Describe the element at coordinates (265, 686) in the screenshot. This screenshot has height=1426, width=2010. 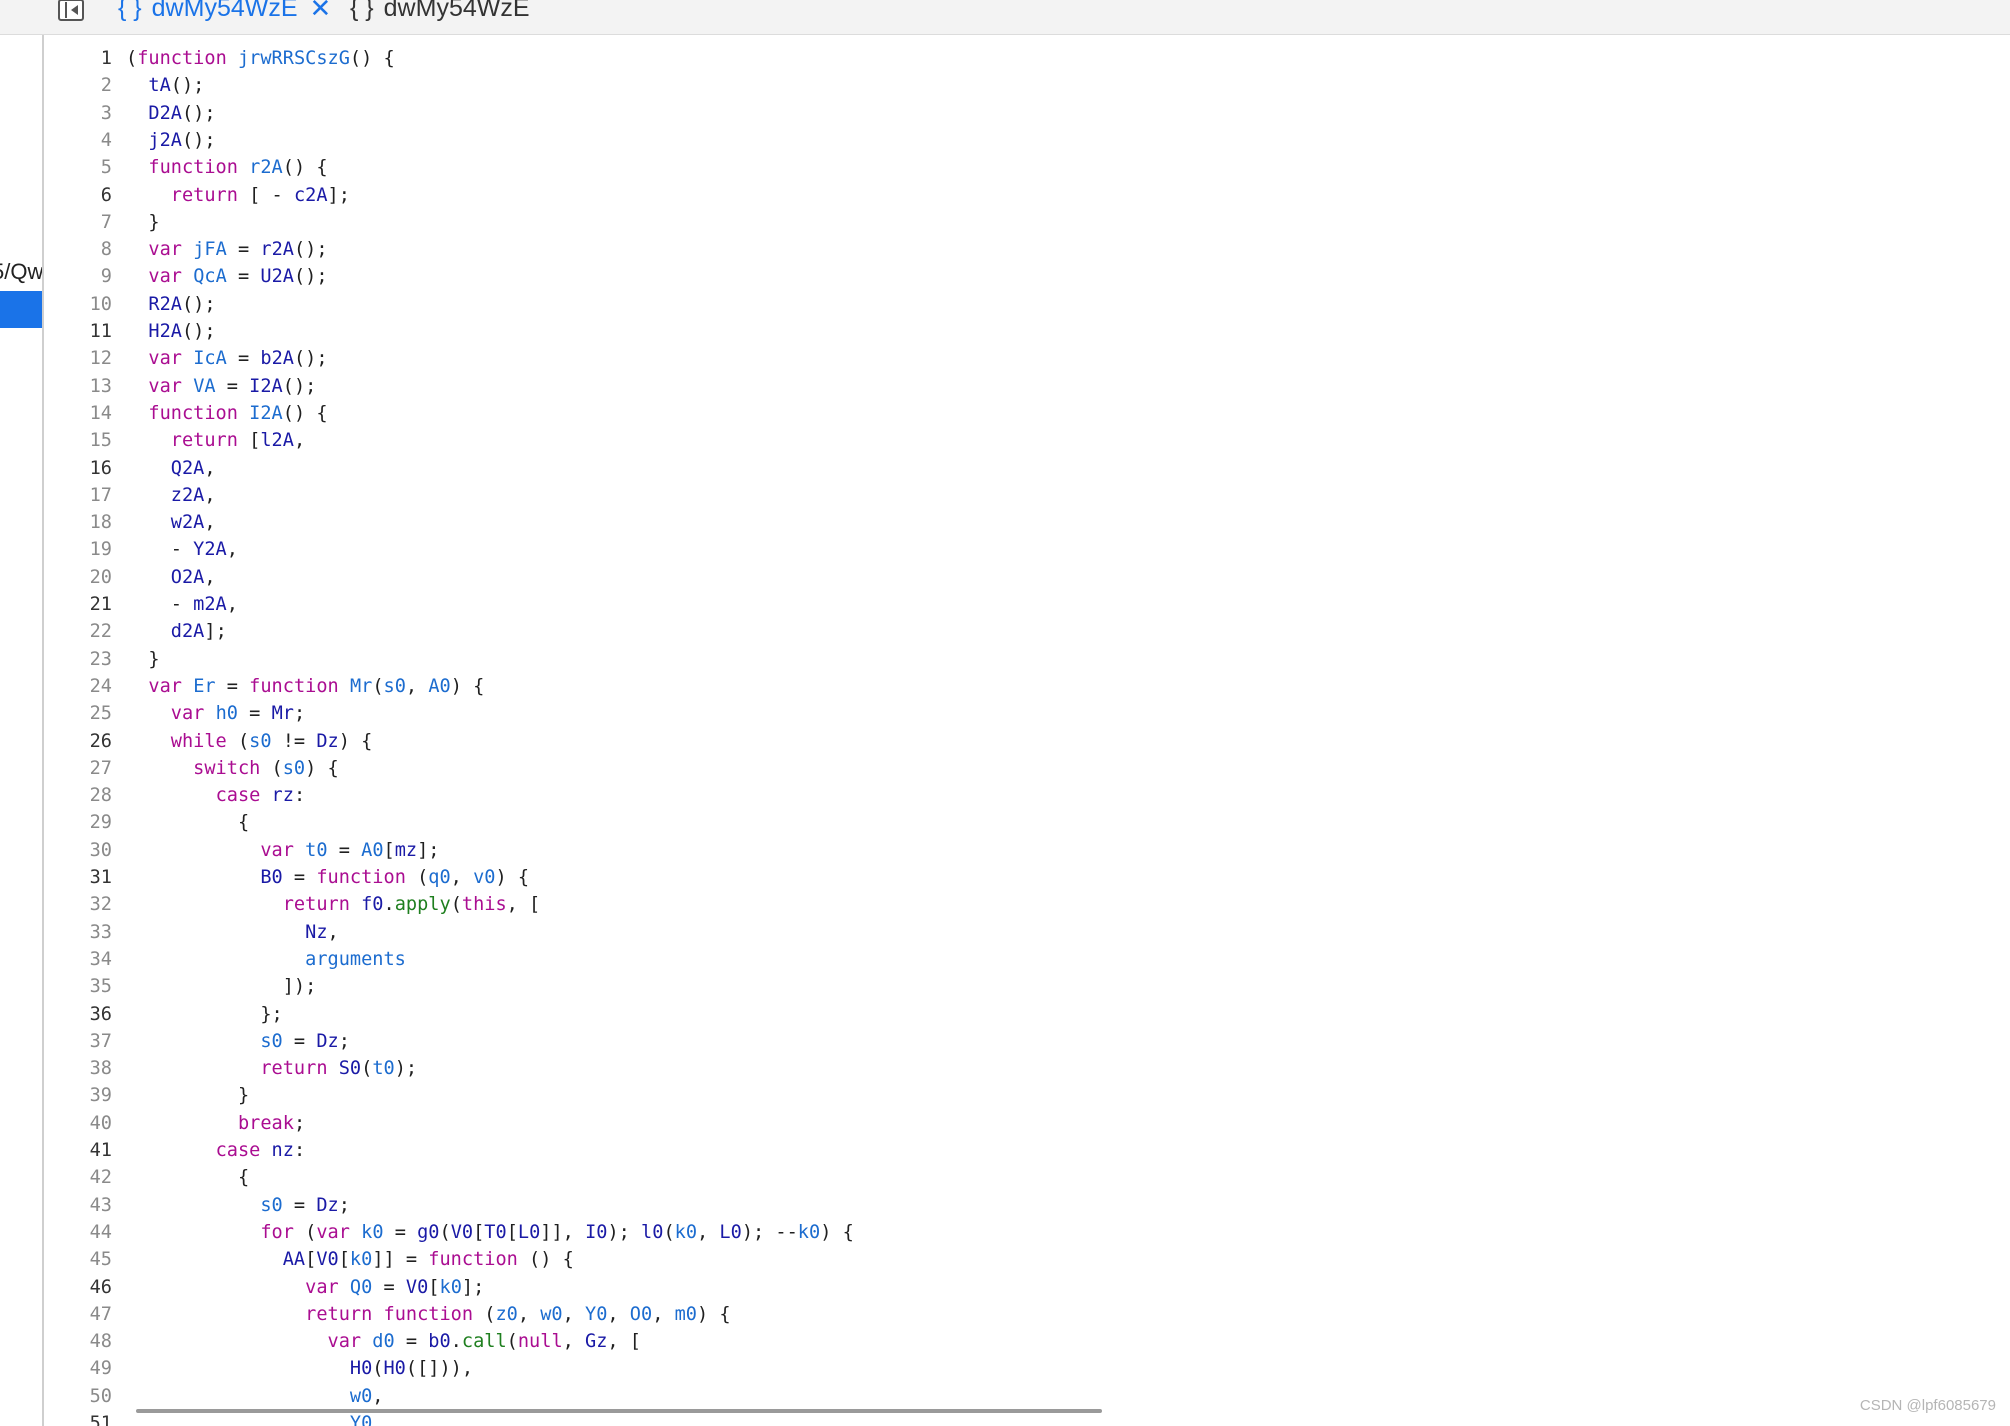
I see `code-line: 24 var Er = function Mr(s0, A0) {` at that location.